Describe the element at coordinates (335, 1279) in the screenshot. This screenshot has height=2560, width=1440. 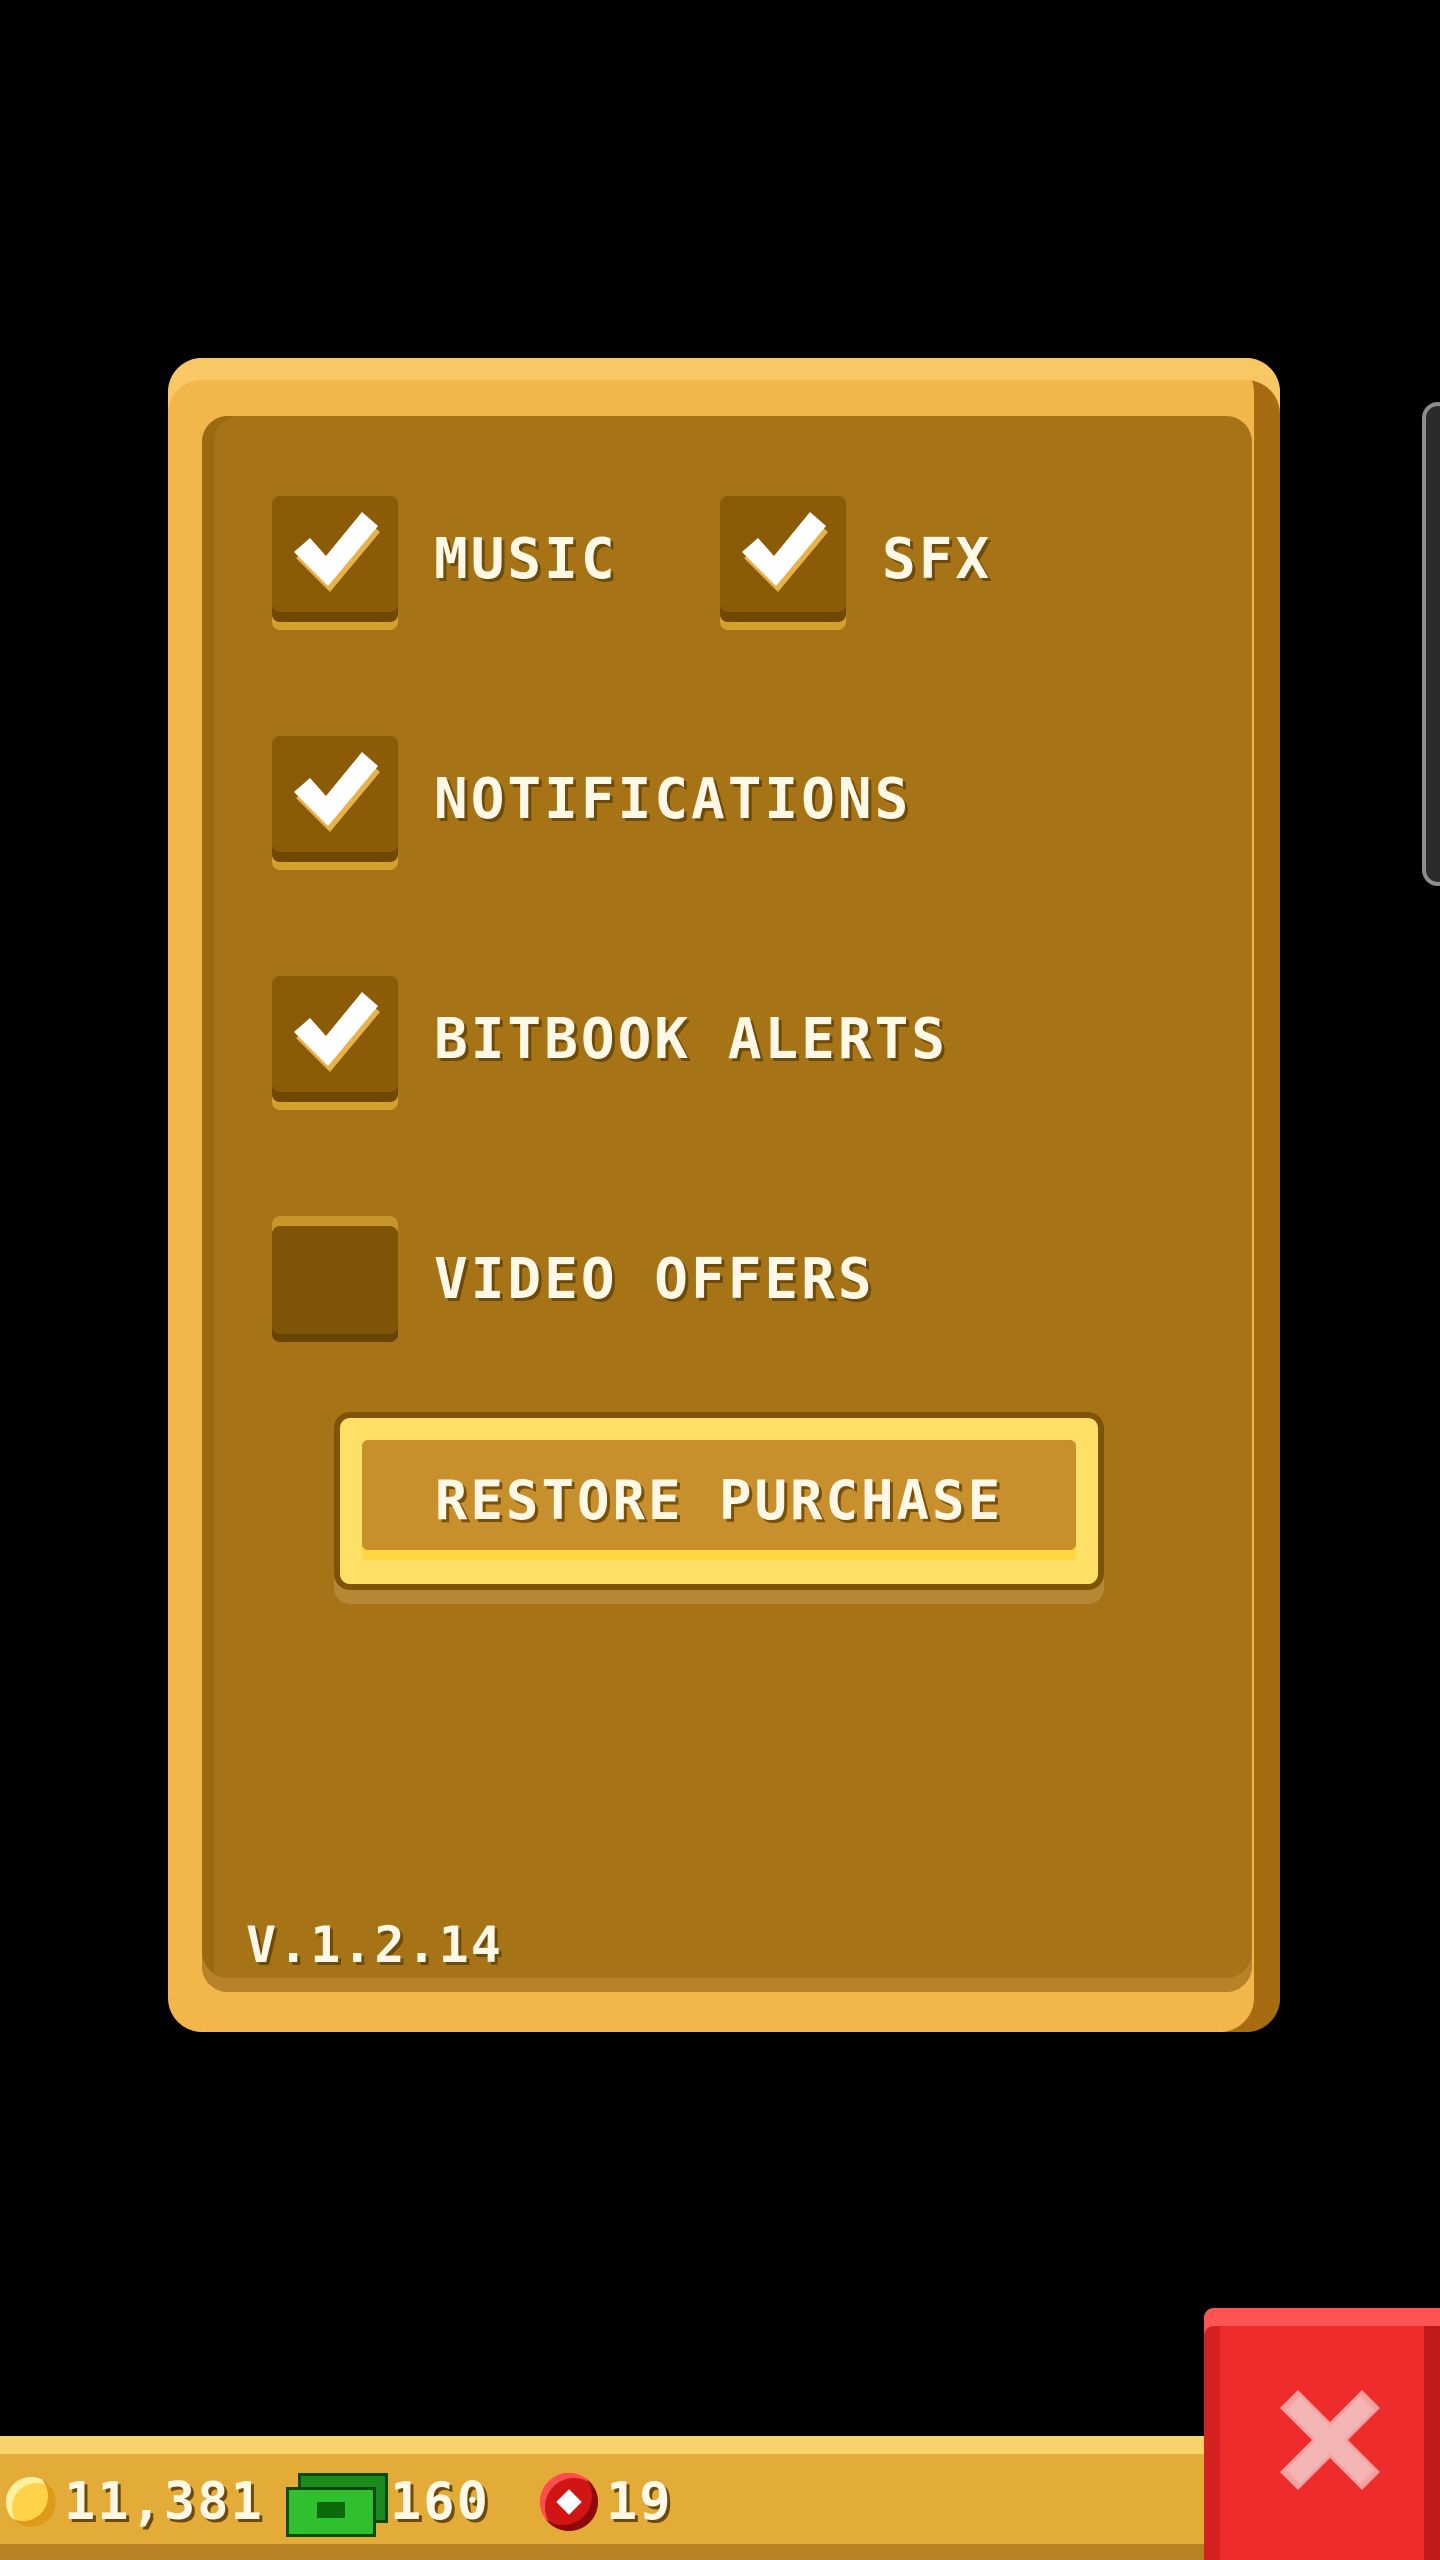
I see `video-offers-checkbox` at that location.